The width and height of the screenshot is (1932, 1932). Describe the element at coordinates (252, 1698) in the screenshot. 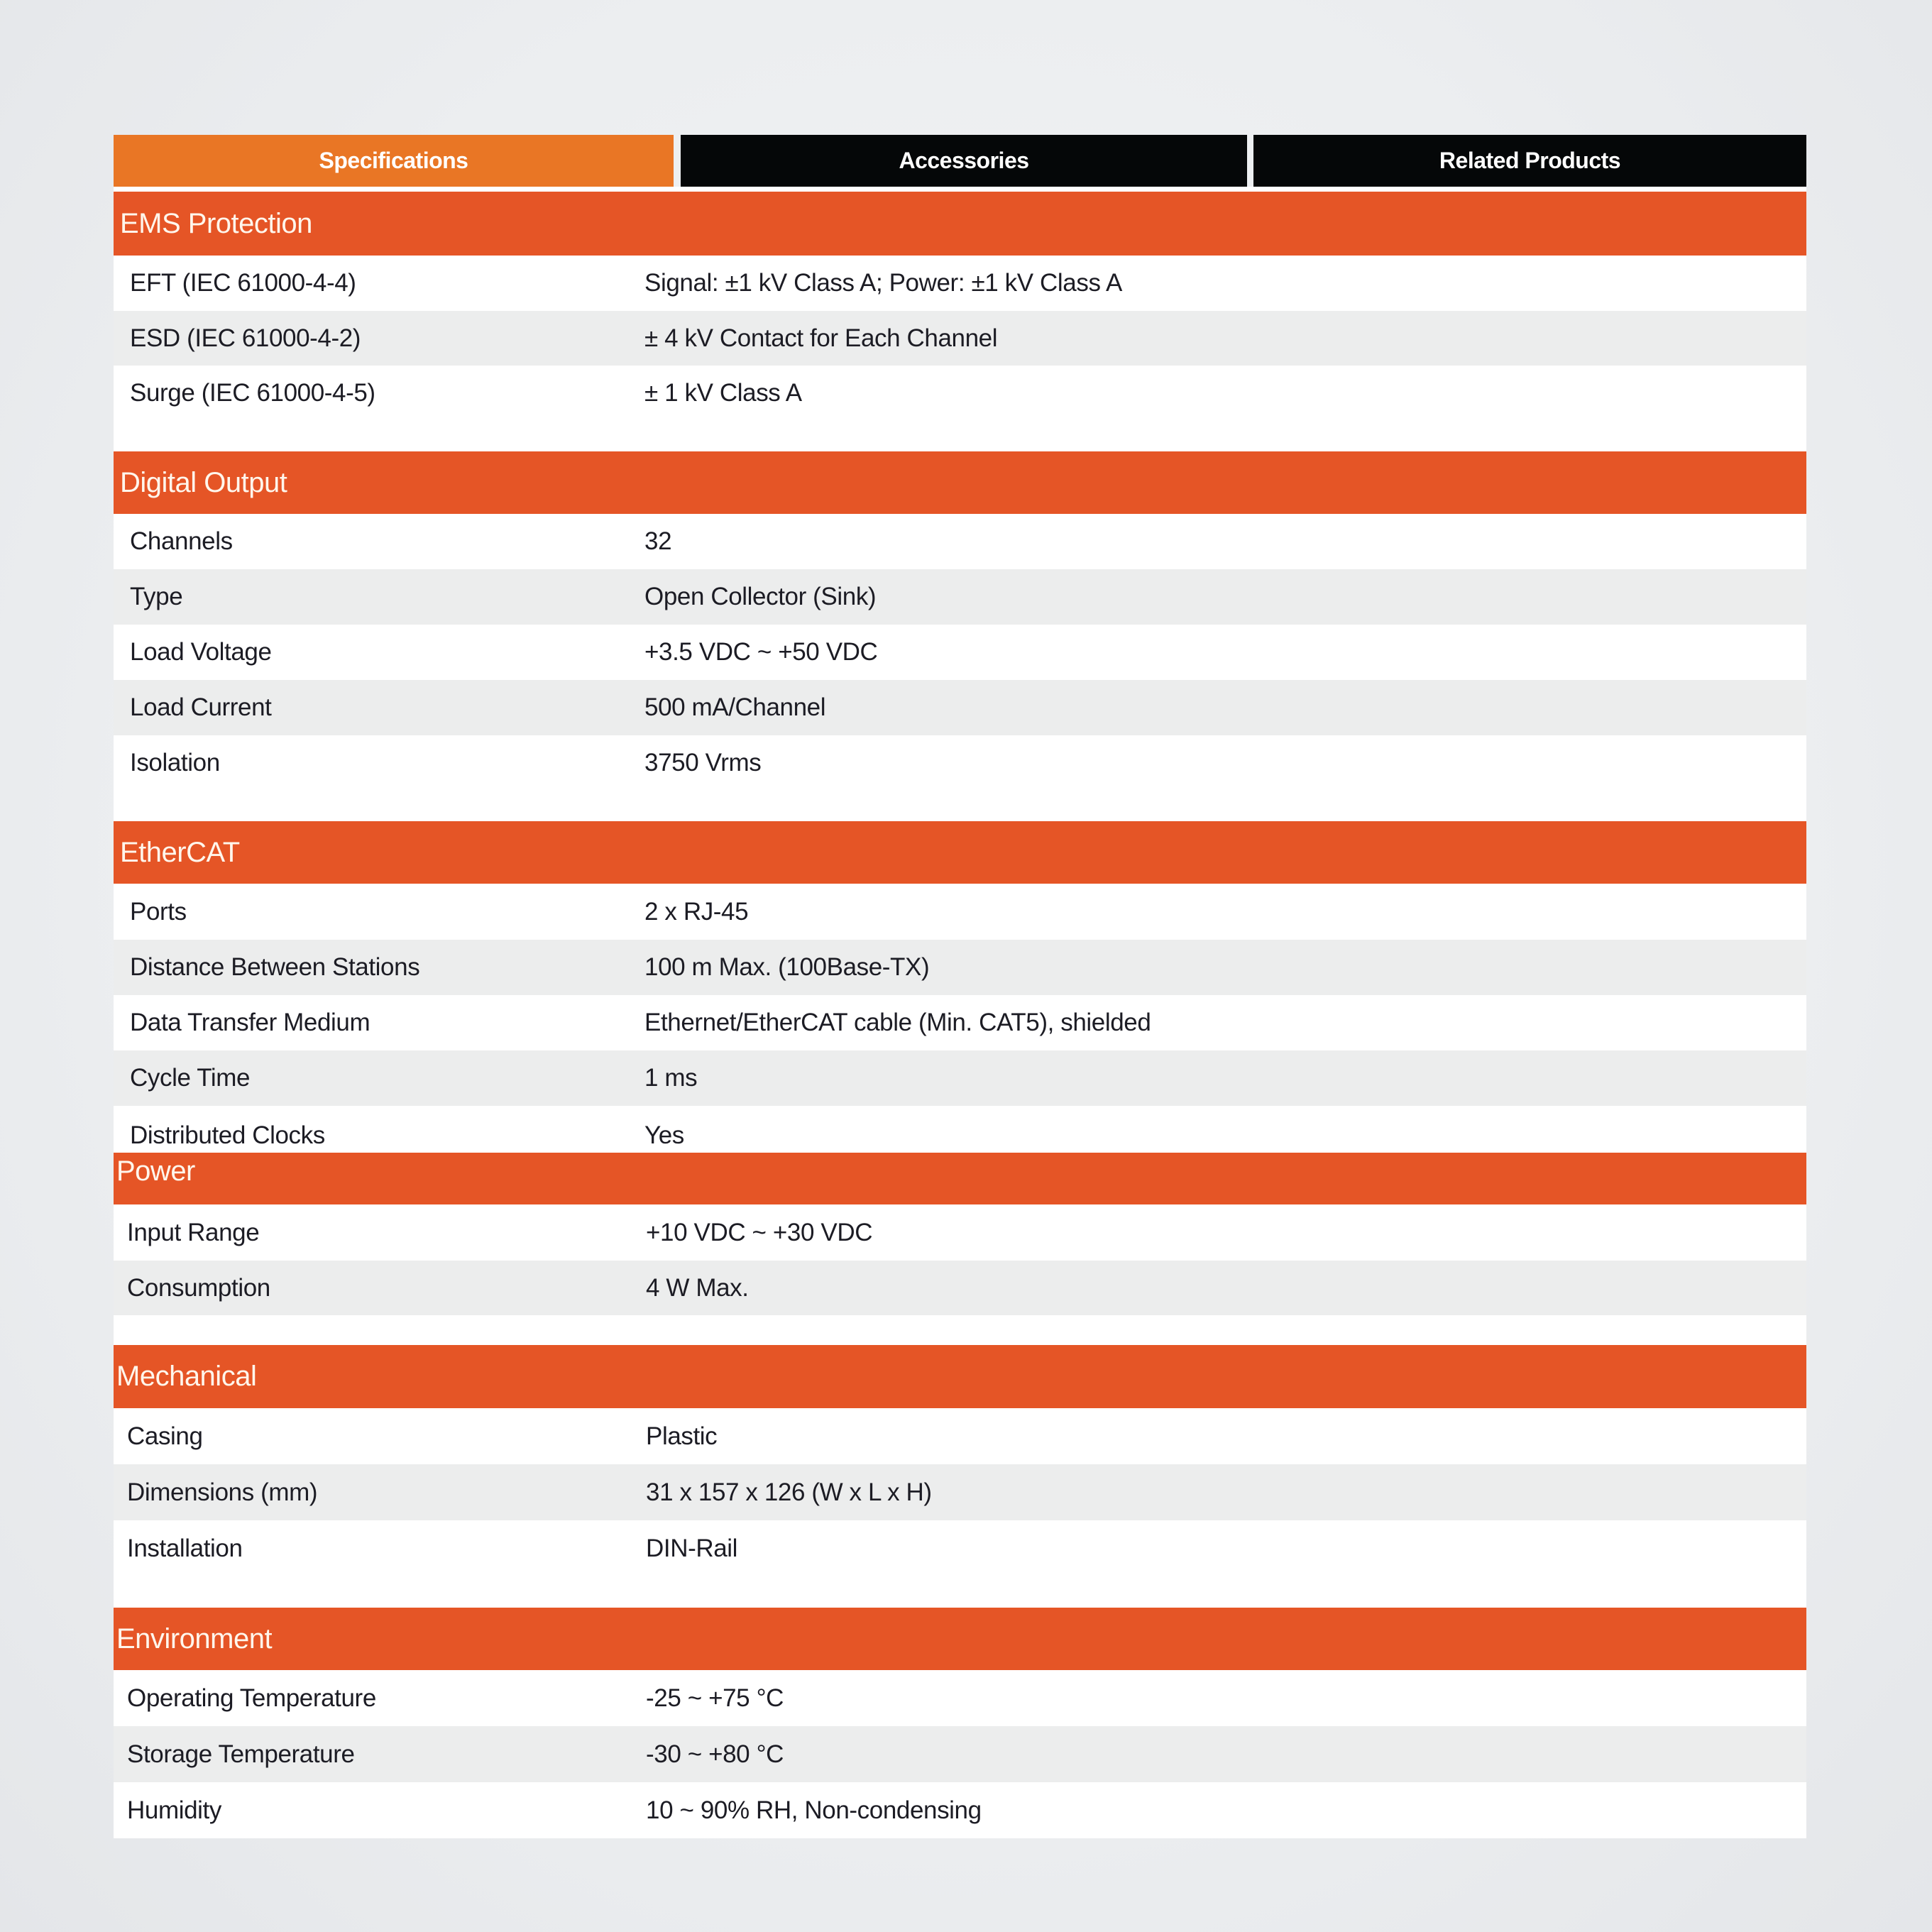

I see `spec-label: Operating Temperature` at that location.